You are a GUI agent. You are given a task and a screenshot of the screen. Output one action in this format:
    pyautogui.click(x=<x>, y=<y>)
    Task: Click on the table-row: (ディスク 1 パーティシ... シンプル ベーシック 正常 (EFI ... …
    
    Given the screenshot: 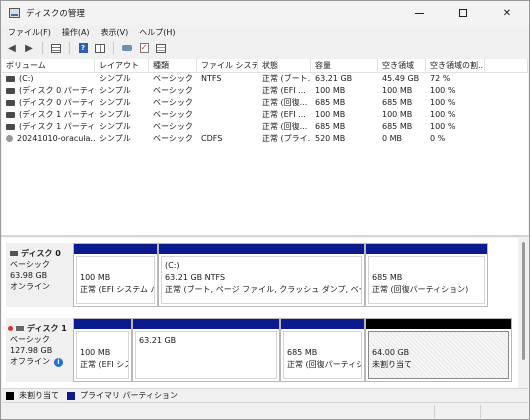 What is the action you would take?
    pyautogui.click(x=265, y=115)
    